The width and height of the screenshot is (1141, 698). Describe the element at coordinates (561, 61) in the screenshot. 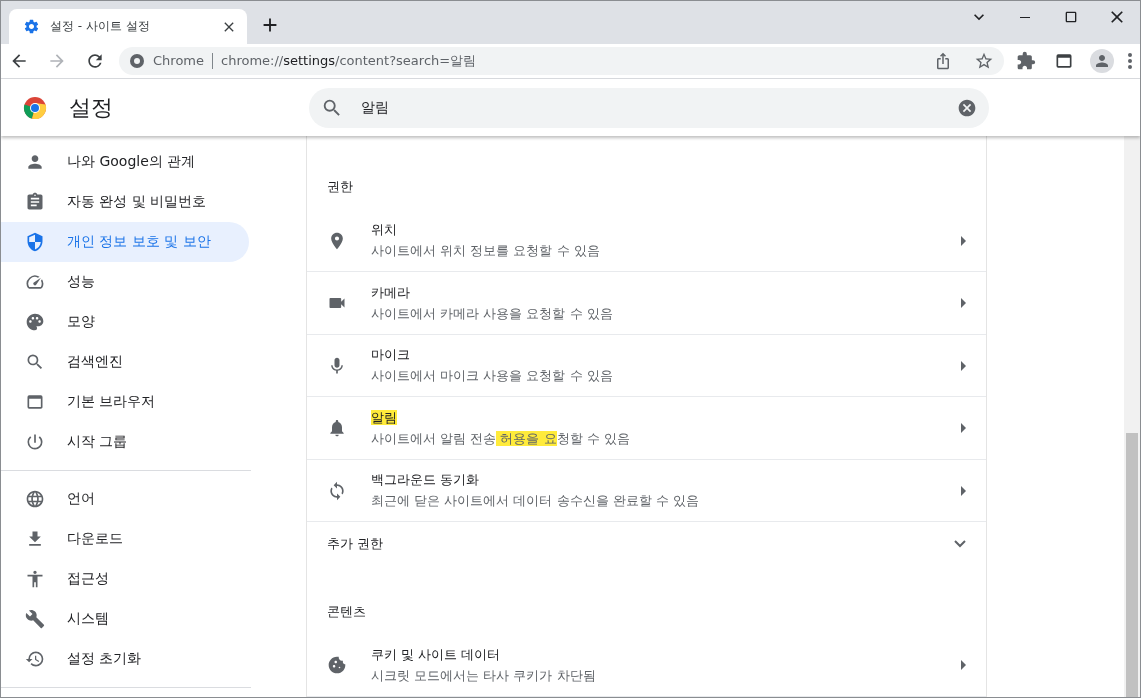

I see `address-bar: Chrome chrome://settings/content?search=알림` at that location.